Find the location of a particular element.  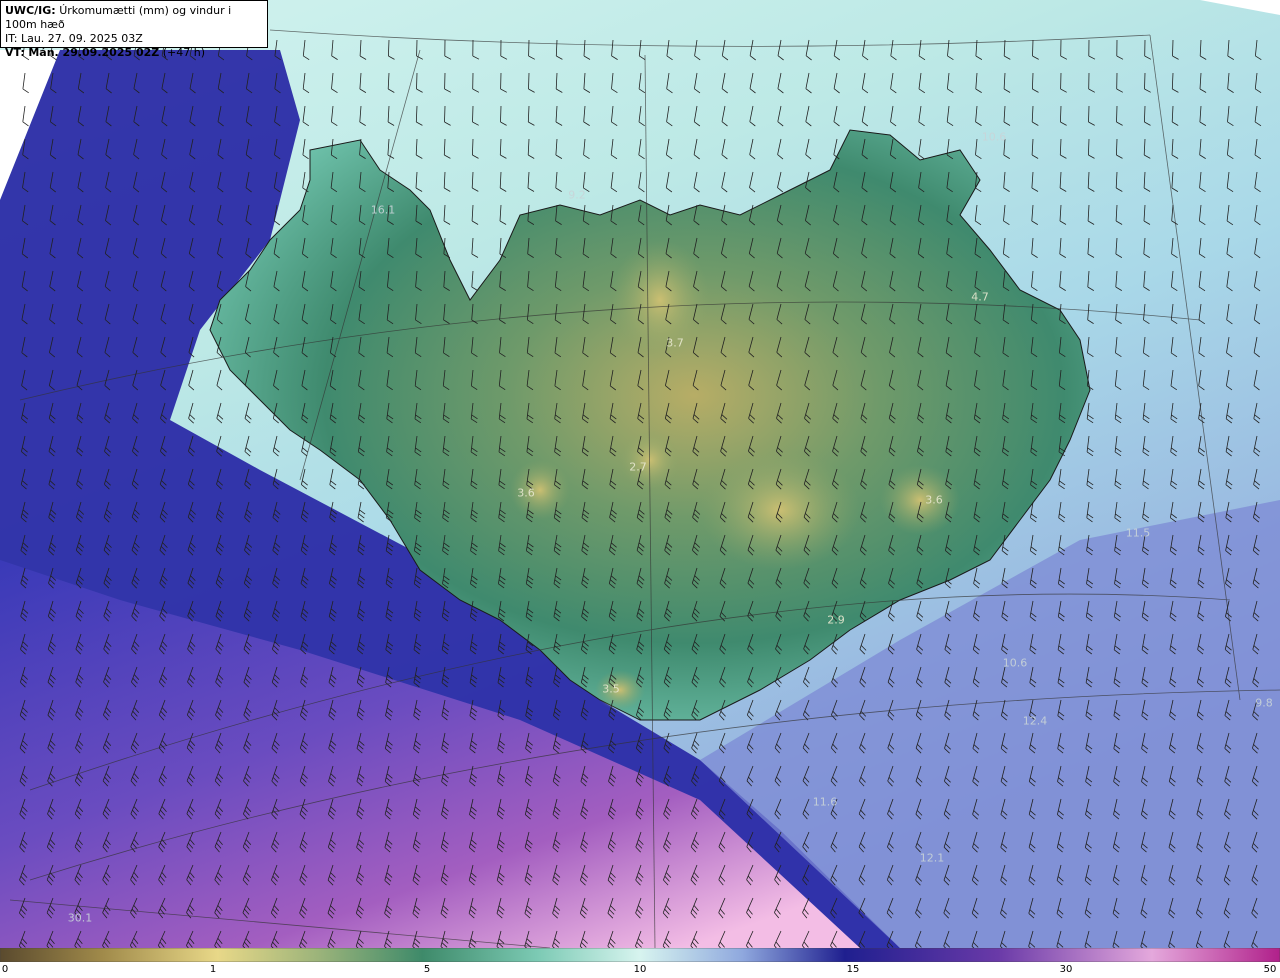

value-label: 4.7 is located at coordinates (980, 297).